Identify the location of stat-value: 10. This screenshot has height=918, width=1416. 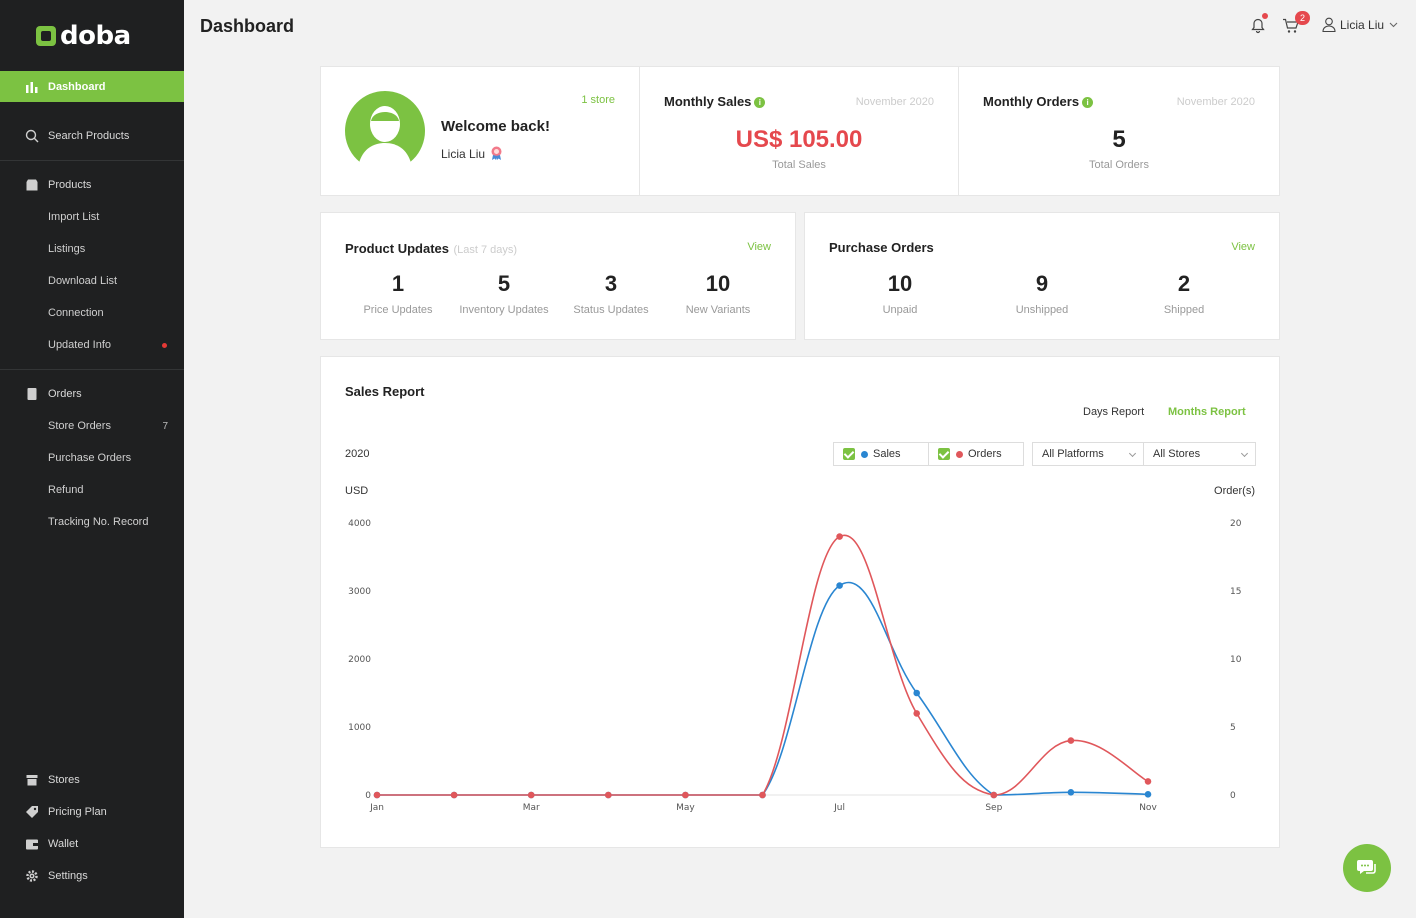
(718, 284).